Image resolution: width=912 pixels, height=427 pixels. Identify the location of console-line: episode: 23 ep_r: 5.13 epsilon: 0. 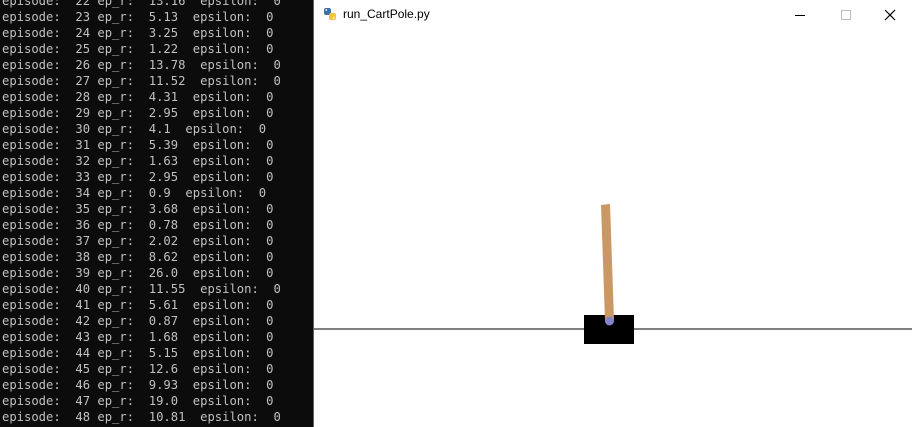
(138, 17).